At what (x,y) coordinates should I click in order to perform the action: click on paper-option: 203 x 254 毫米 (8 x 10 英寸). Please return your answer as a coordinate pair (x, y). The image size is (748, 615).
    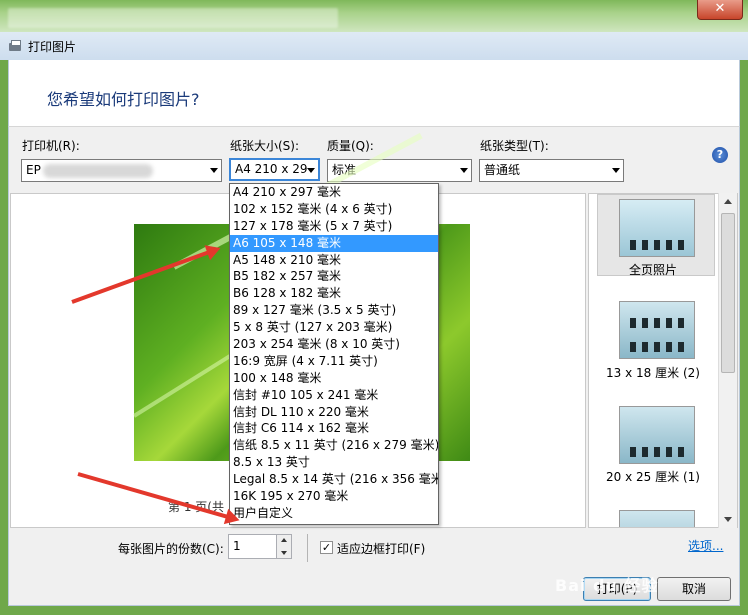
    Looking at the image, I should click on (334, 344).